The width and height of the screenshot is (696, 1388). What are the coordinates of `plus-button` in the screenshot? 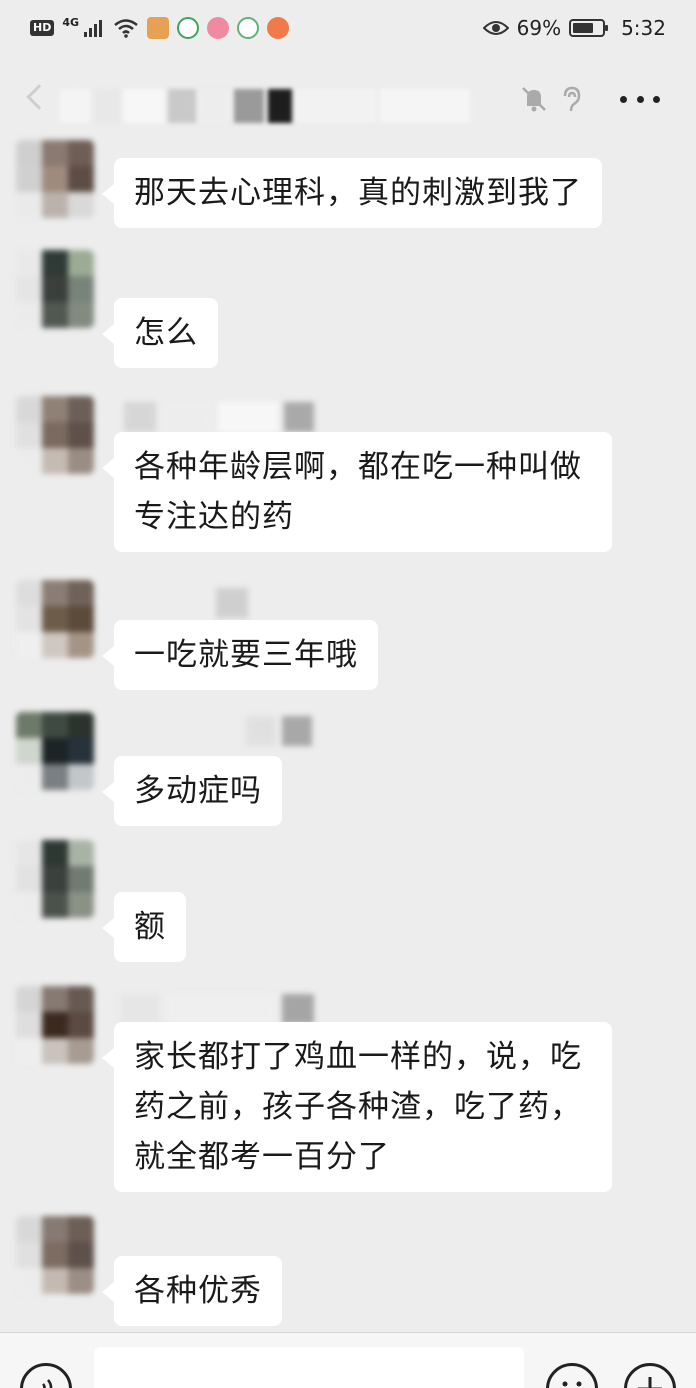 It's located at (650, 1375).